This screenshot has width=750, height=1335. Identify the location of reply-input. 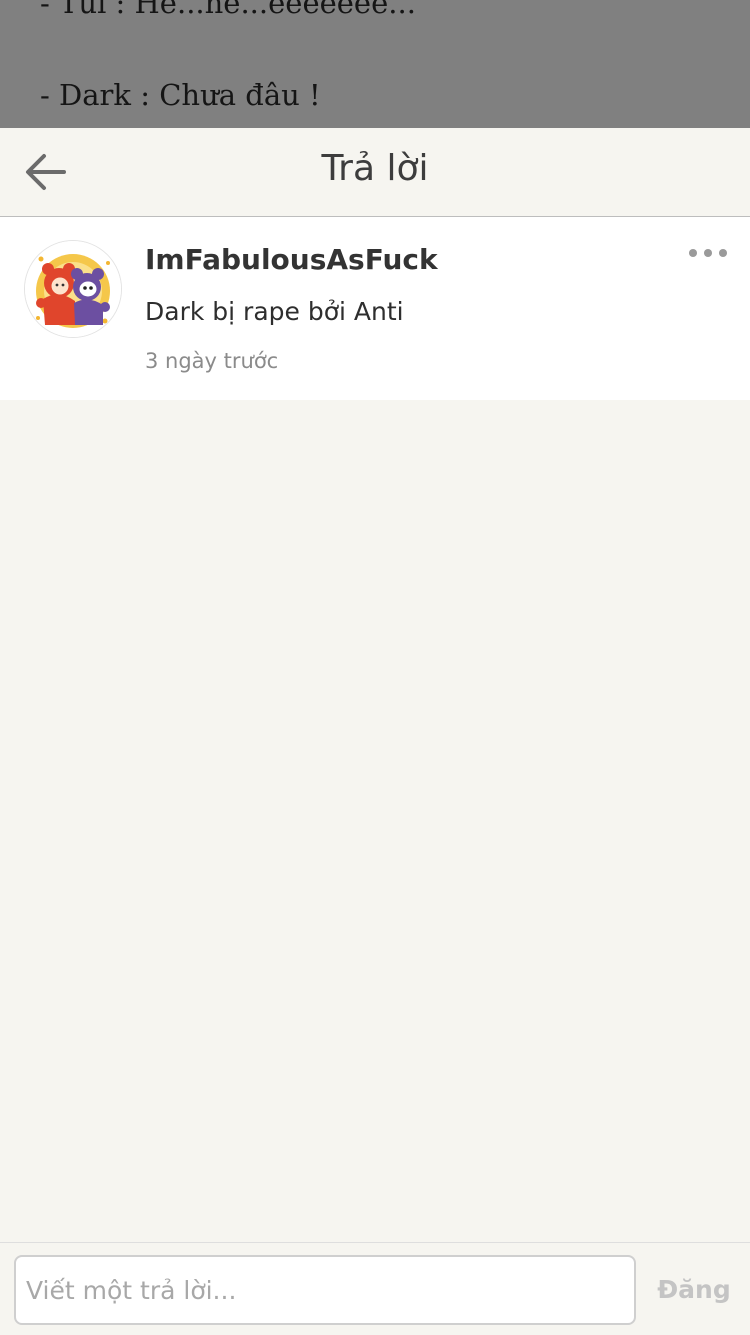
(325, 1290).